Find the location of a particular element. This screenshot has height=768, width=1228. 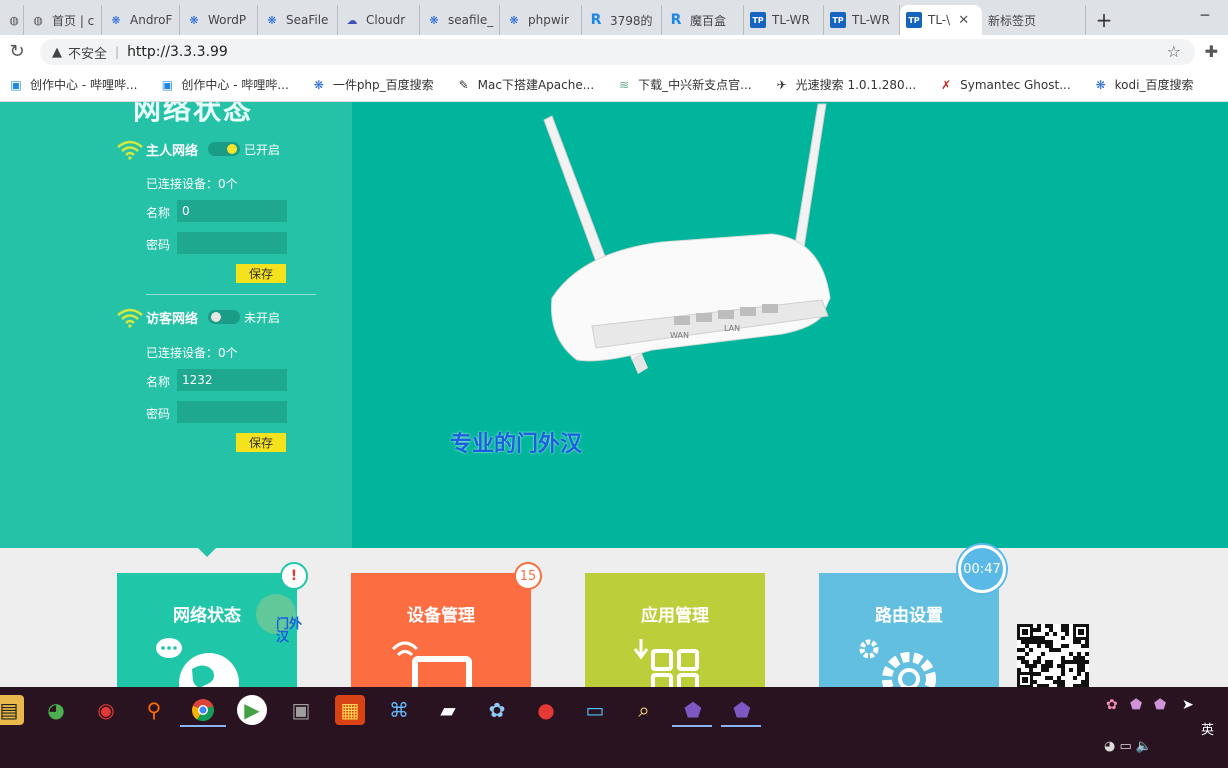

tab-label: seafile_ is located at coordinates (471, 20).